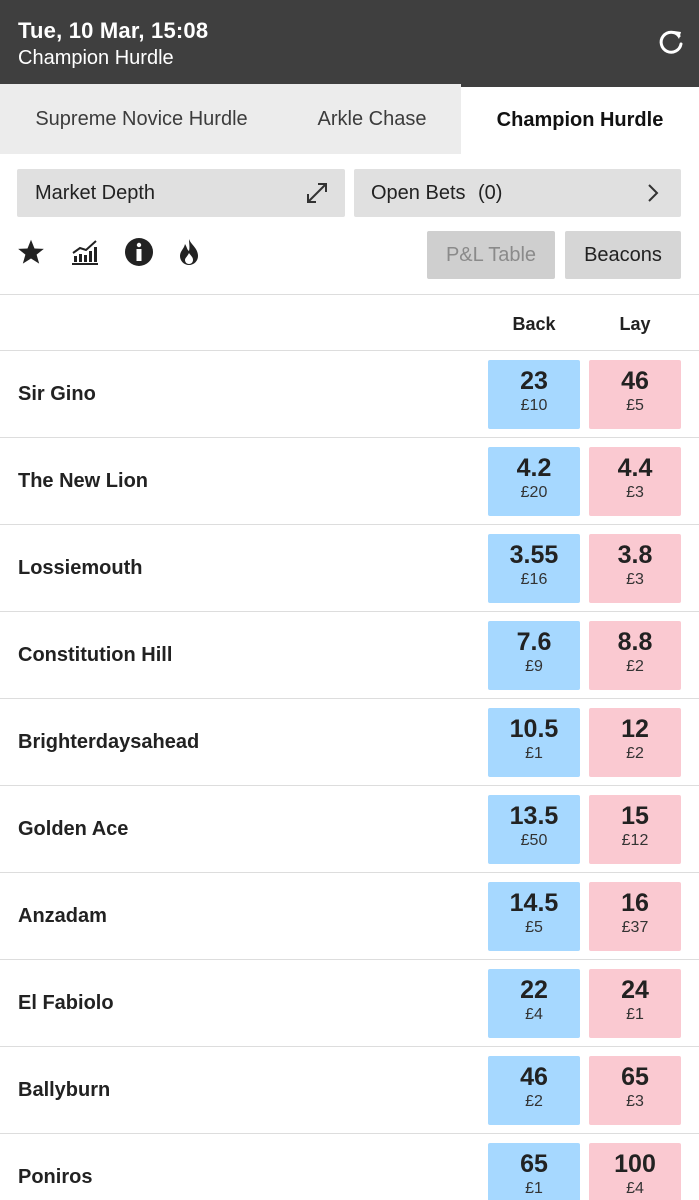 The image size is (699, 1200). What do you see at coordinates (653, 193) in the screenshot?
I see `chevron-right-icon` at bounding box center [653, 193].